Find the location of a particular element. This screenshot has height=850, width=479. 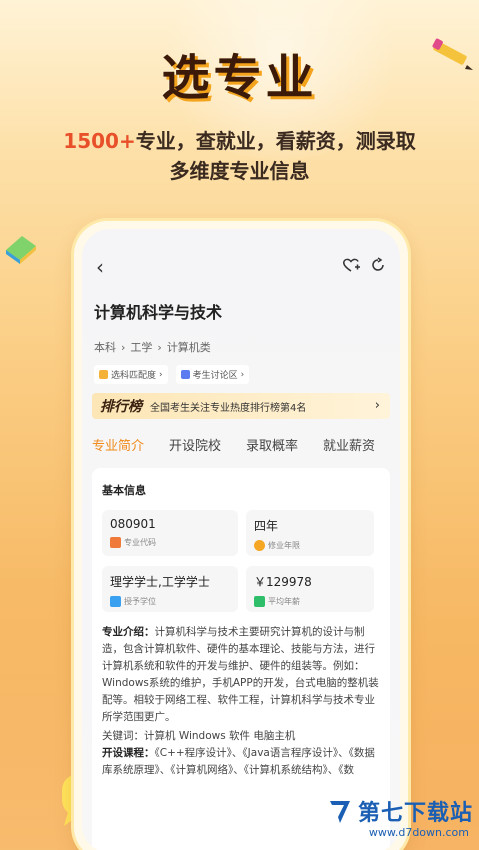

intro-label: 专业介绍： is located at coordinates (128, 632).